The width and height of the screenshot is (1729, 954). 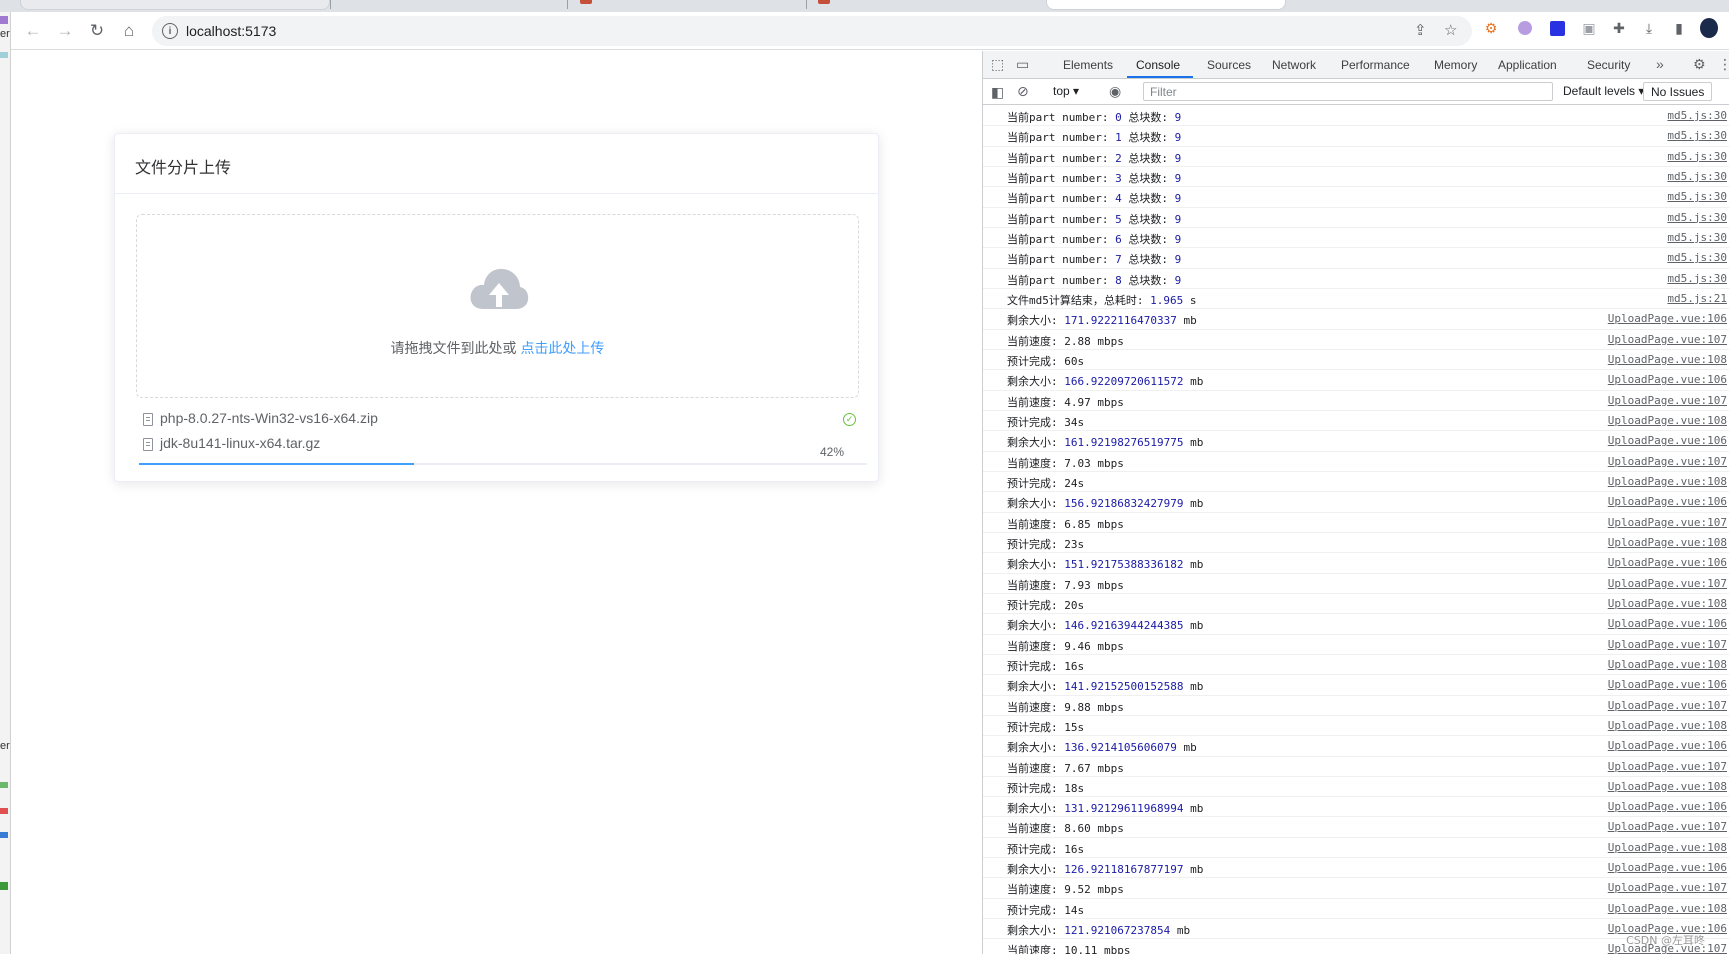 I want to click on bookmark-star-icon: ☆, so click(x=1450, y=30).